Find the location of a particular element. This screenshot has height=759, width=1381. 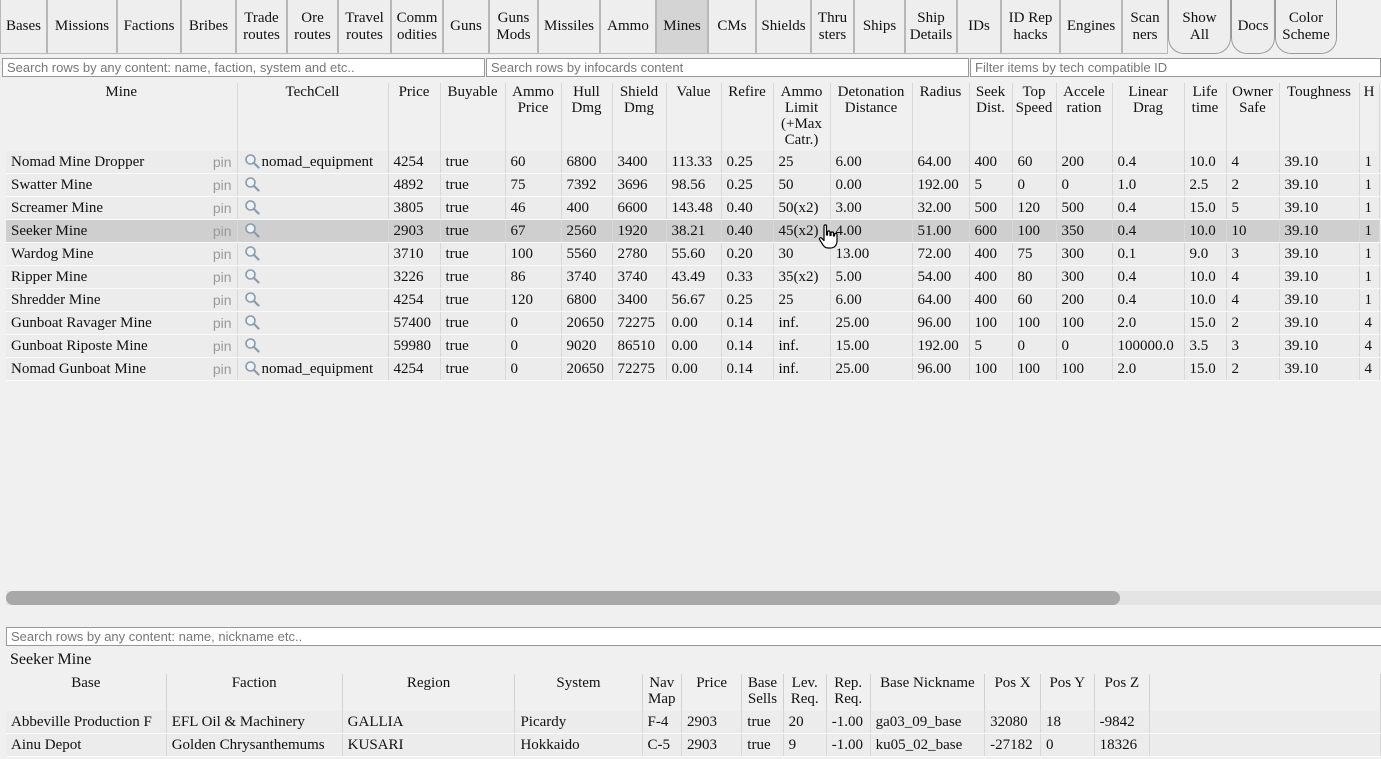

nav-tab-travel-routes: Travel routes is located at coordinates (364, 27).